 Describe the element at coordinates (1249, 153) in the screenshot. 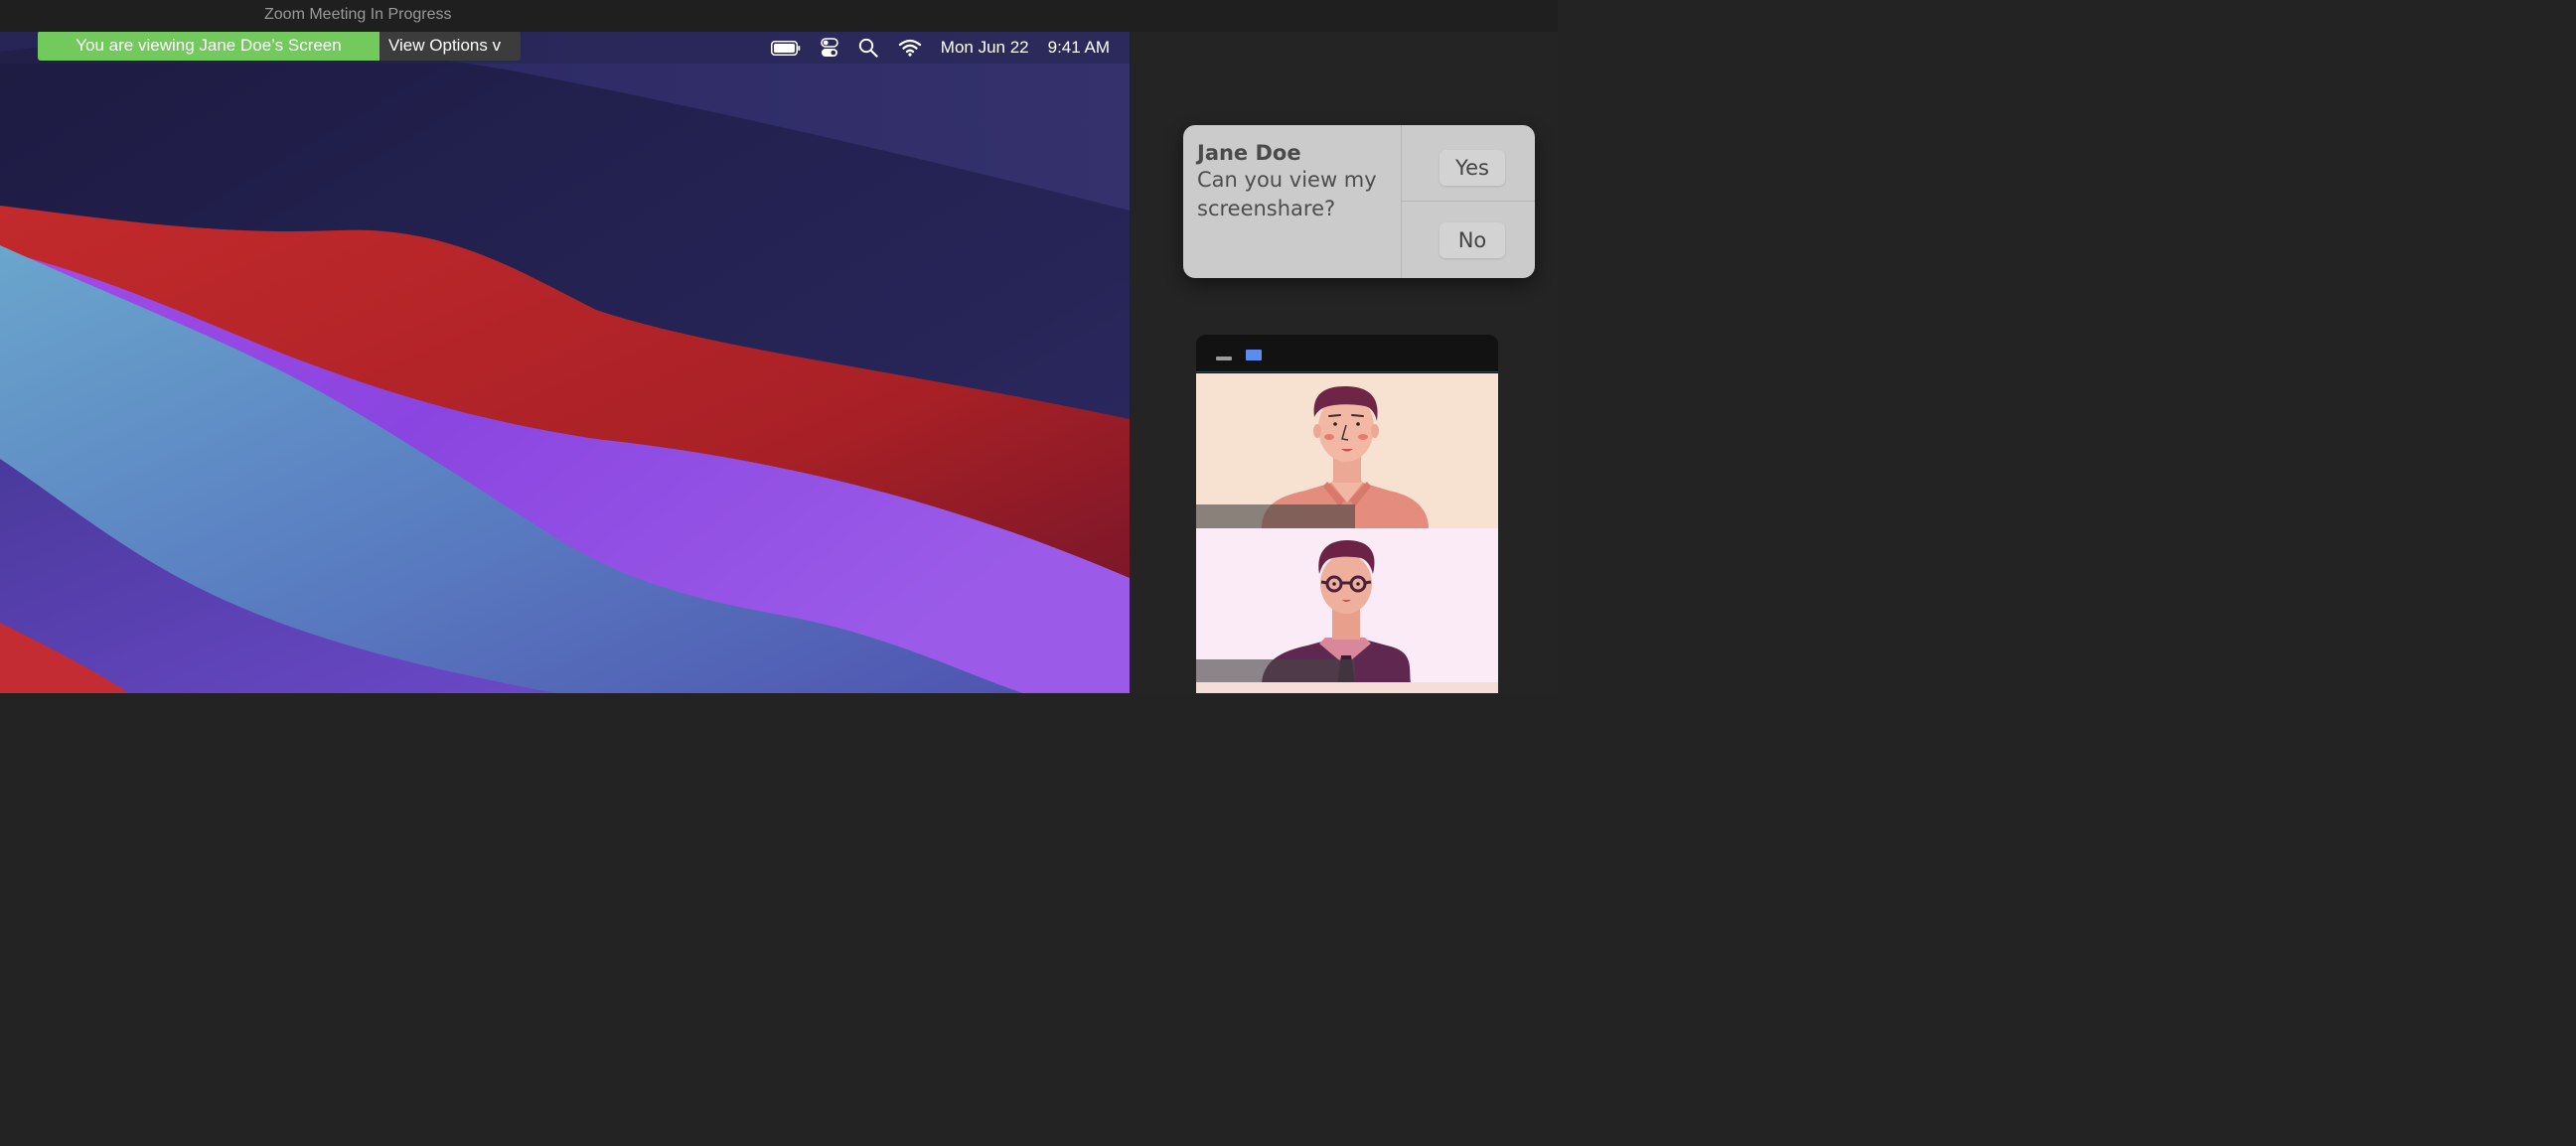

I see `notification-sender: Jane Doe` at that location.